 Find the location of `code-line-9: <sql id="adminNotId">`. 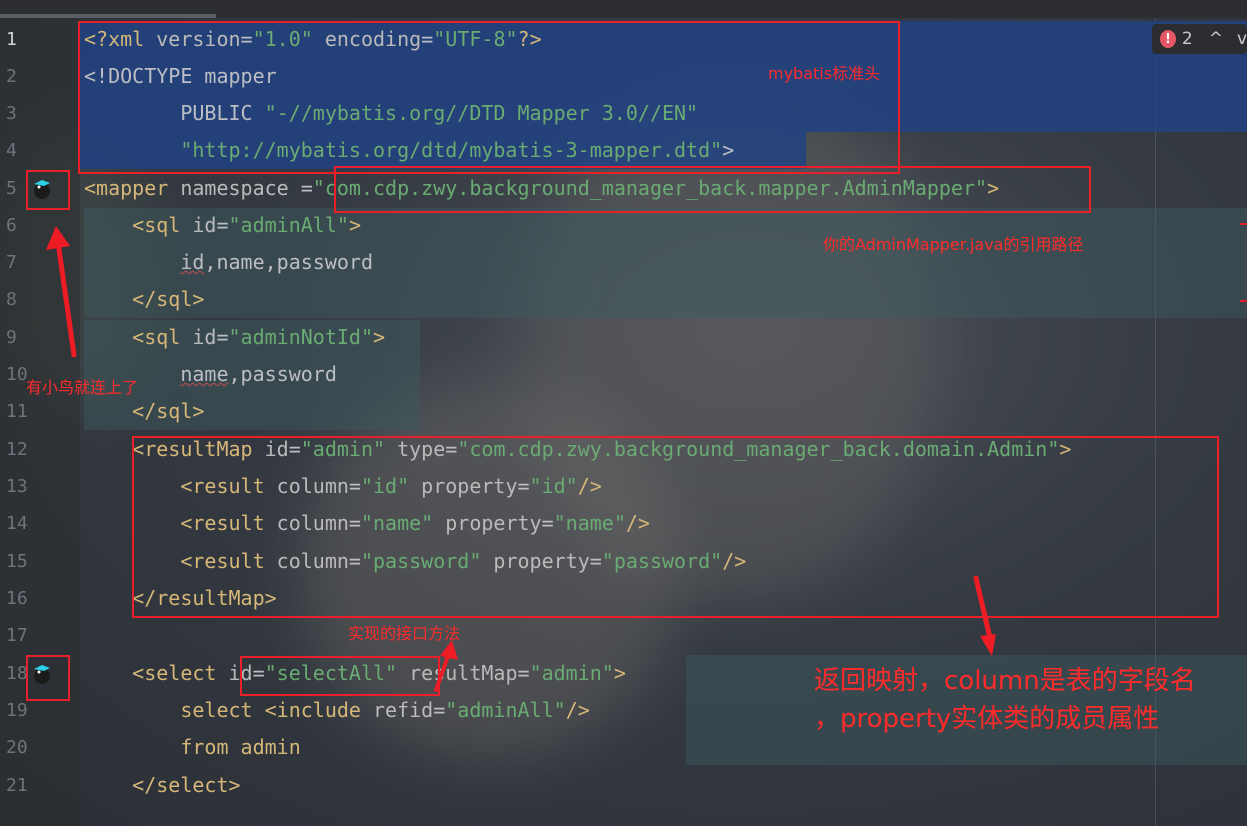

code-line-9: <sql id="adminNotId"> is located at coordinates (234, 337).